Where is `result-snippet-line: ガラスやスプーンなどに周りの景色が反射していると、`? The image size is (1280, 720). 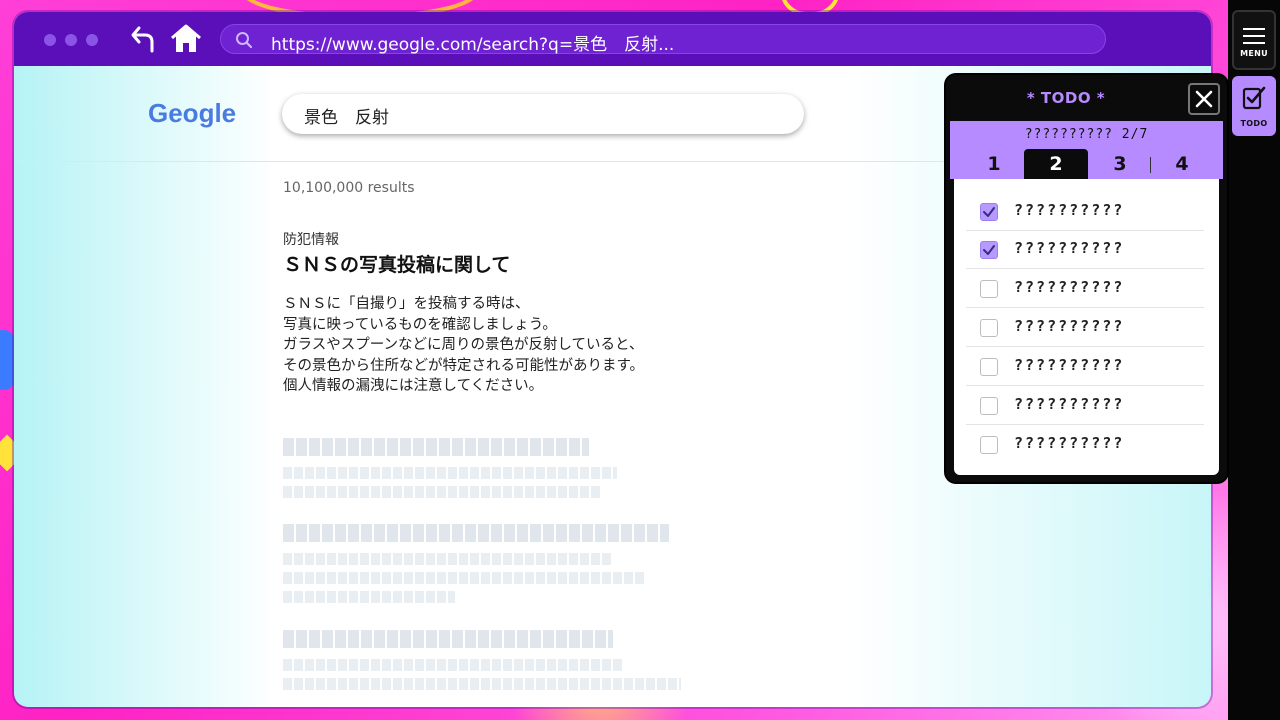 result-snippet-line: ガラスやスプーンなどに周りの景色が反射していると、 is located at coordinates (463, 345).